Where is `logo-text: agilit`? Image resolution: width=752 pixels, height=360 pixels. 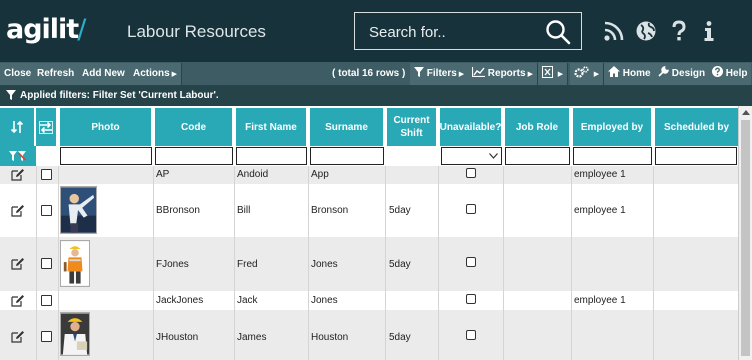
logo-text: agilit is located at coordinates (42, 29).